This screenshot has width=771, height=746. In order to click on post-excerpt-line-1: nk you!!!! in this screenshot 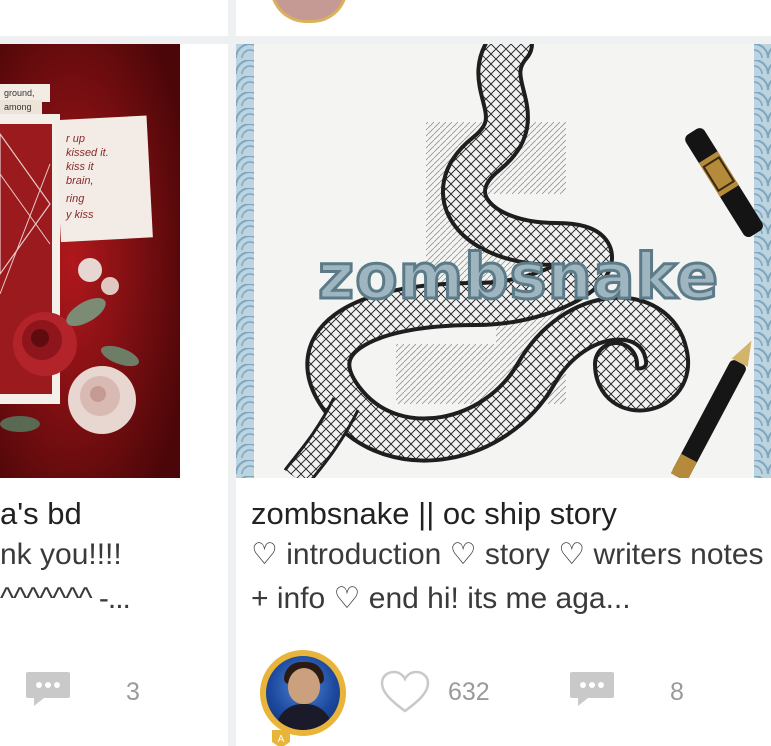, I will do `click(61, 554)`.